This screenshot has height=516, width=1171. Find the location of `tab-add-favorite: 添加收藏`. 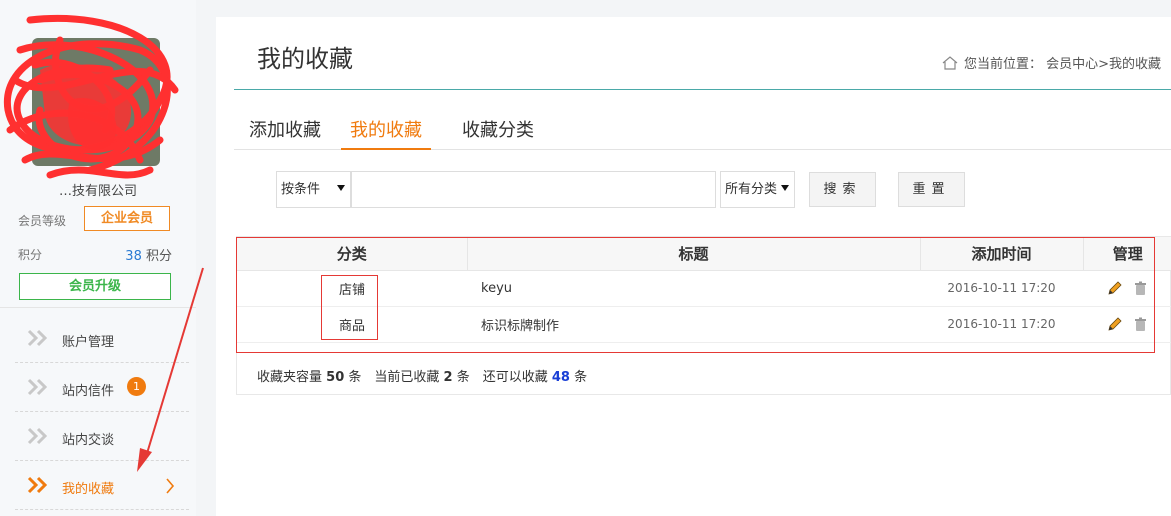

tab-add-favorite: 添加收藏 is located at coordinates (285, 133).